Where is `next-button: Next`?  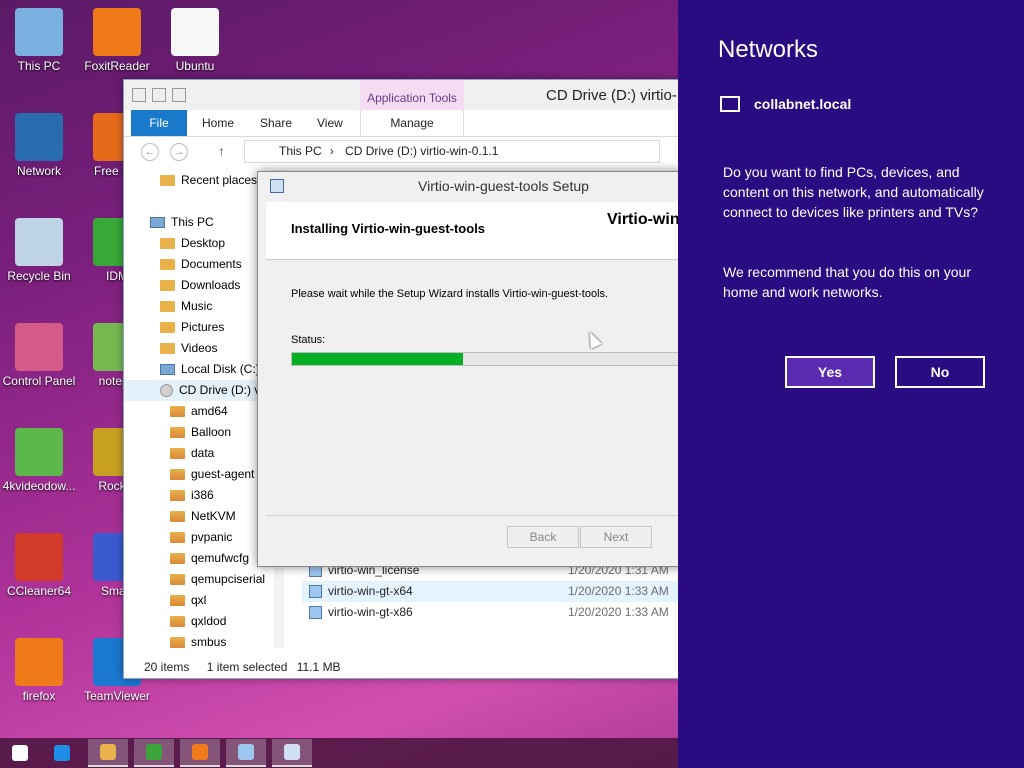 next-button: Next is located at coordinates (616, 537).